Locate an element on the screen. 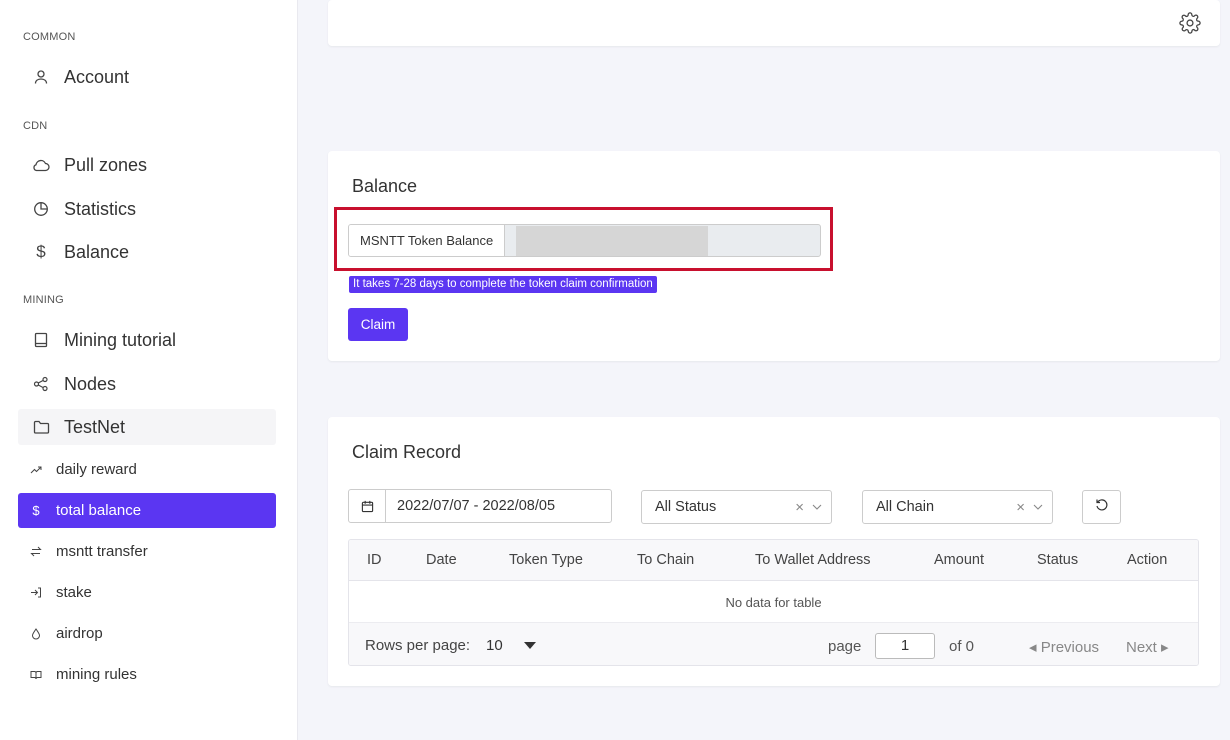 Image resolution: width=1230 pixels, height=740 pixels. column-header-action: Action is located at coordinates (1147, 560).